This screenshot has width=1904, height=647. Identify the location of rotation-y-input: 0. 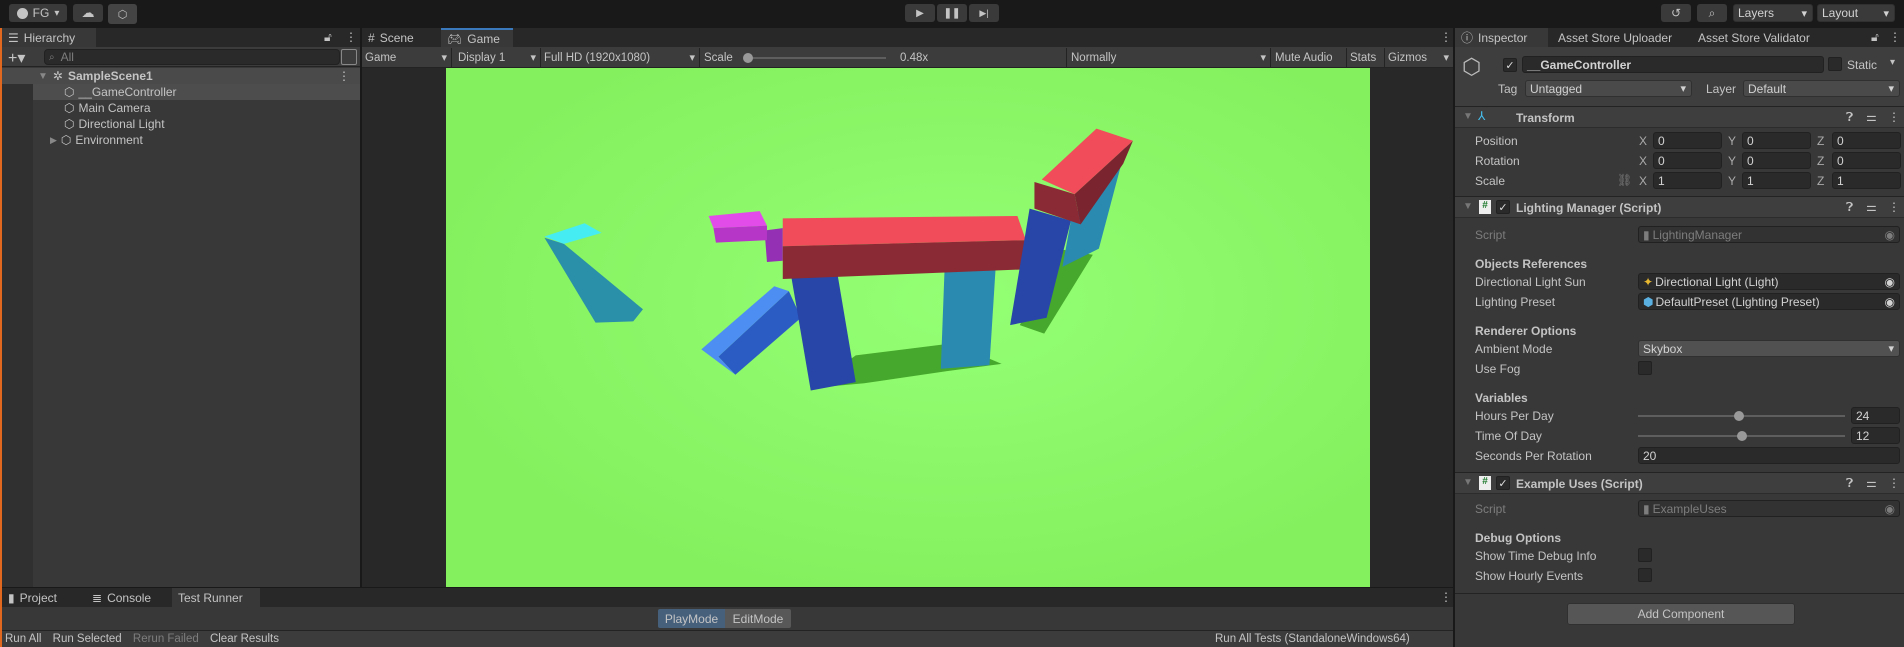
(1776, 160).